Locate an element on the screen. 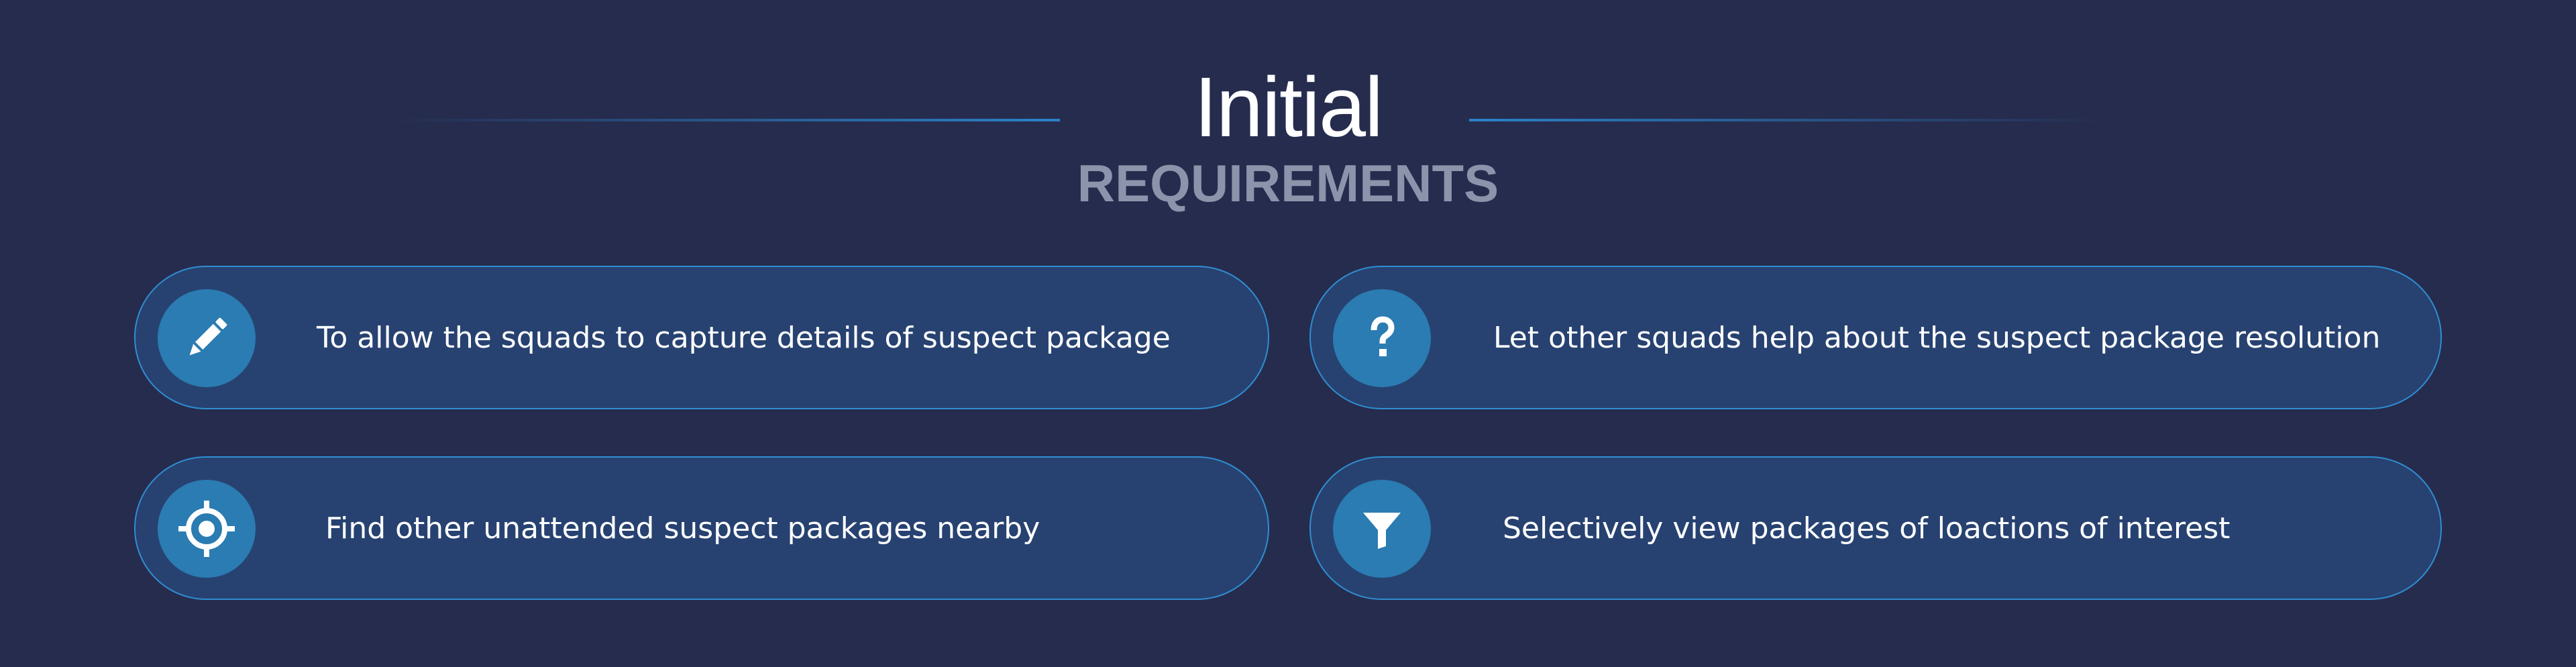  page-title: Initial is located at coordinates (1288, 107).